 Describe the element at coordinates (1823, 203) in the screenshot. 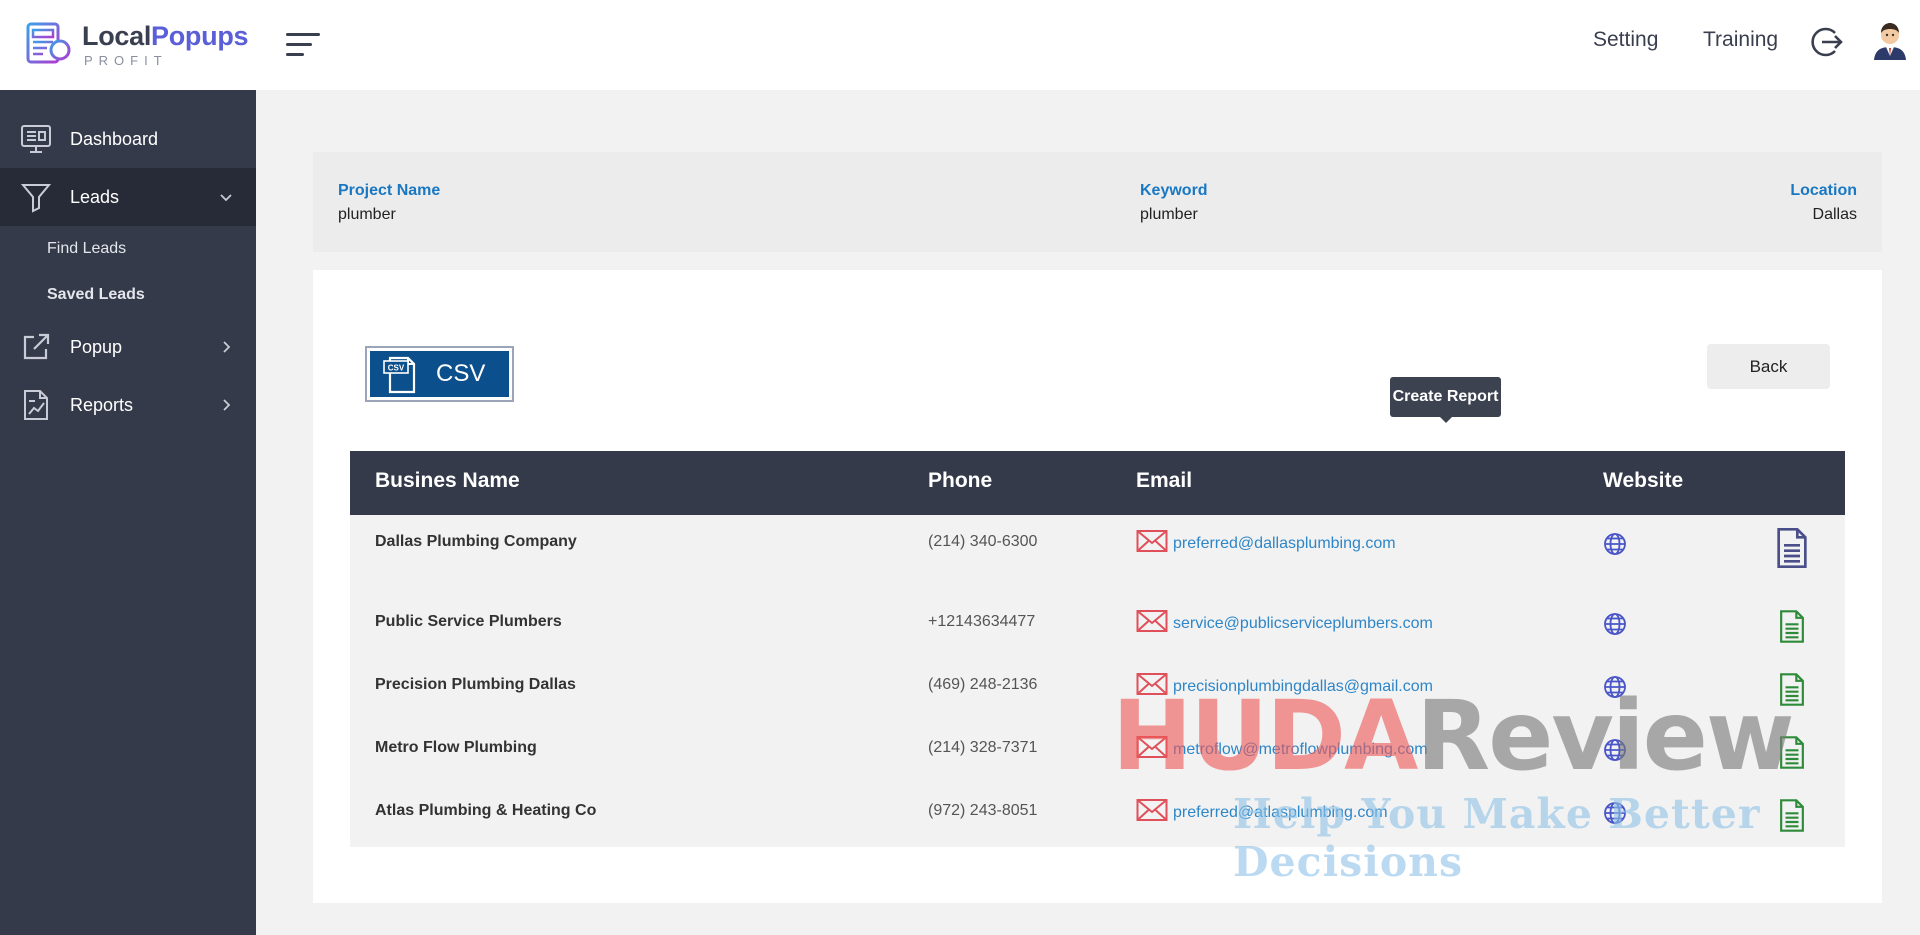

I see `location-field: Location Dallas` at that location.